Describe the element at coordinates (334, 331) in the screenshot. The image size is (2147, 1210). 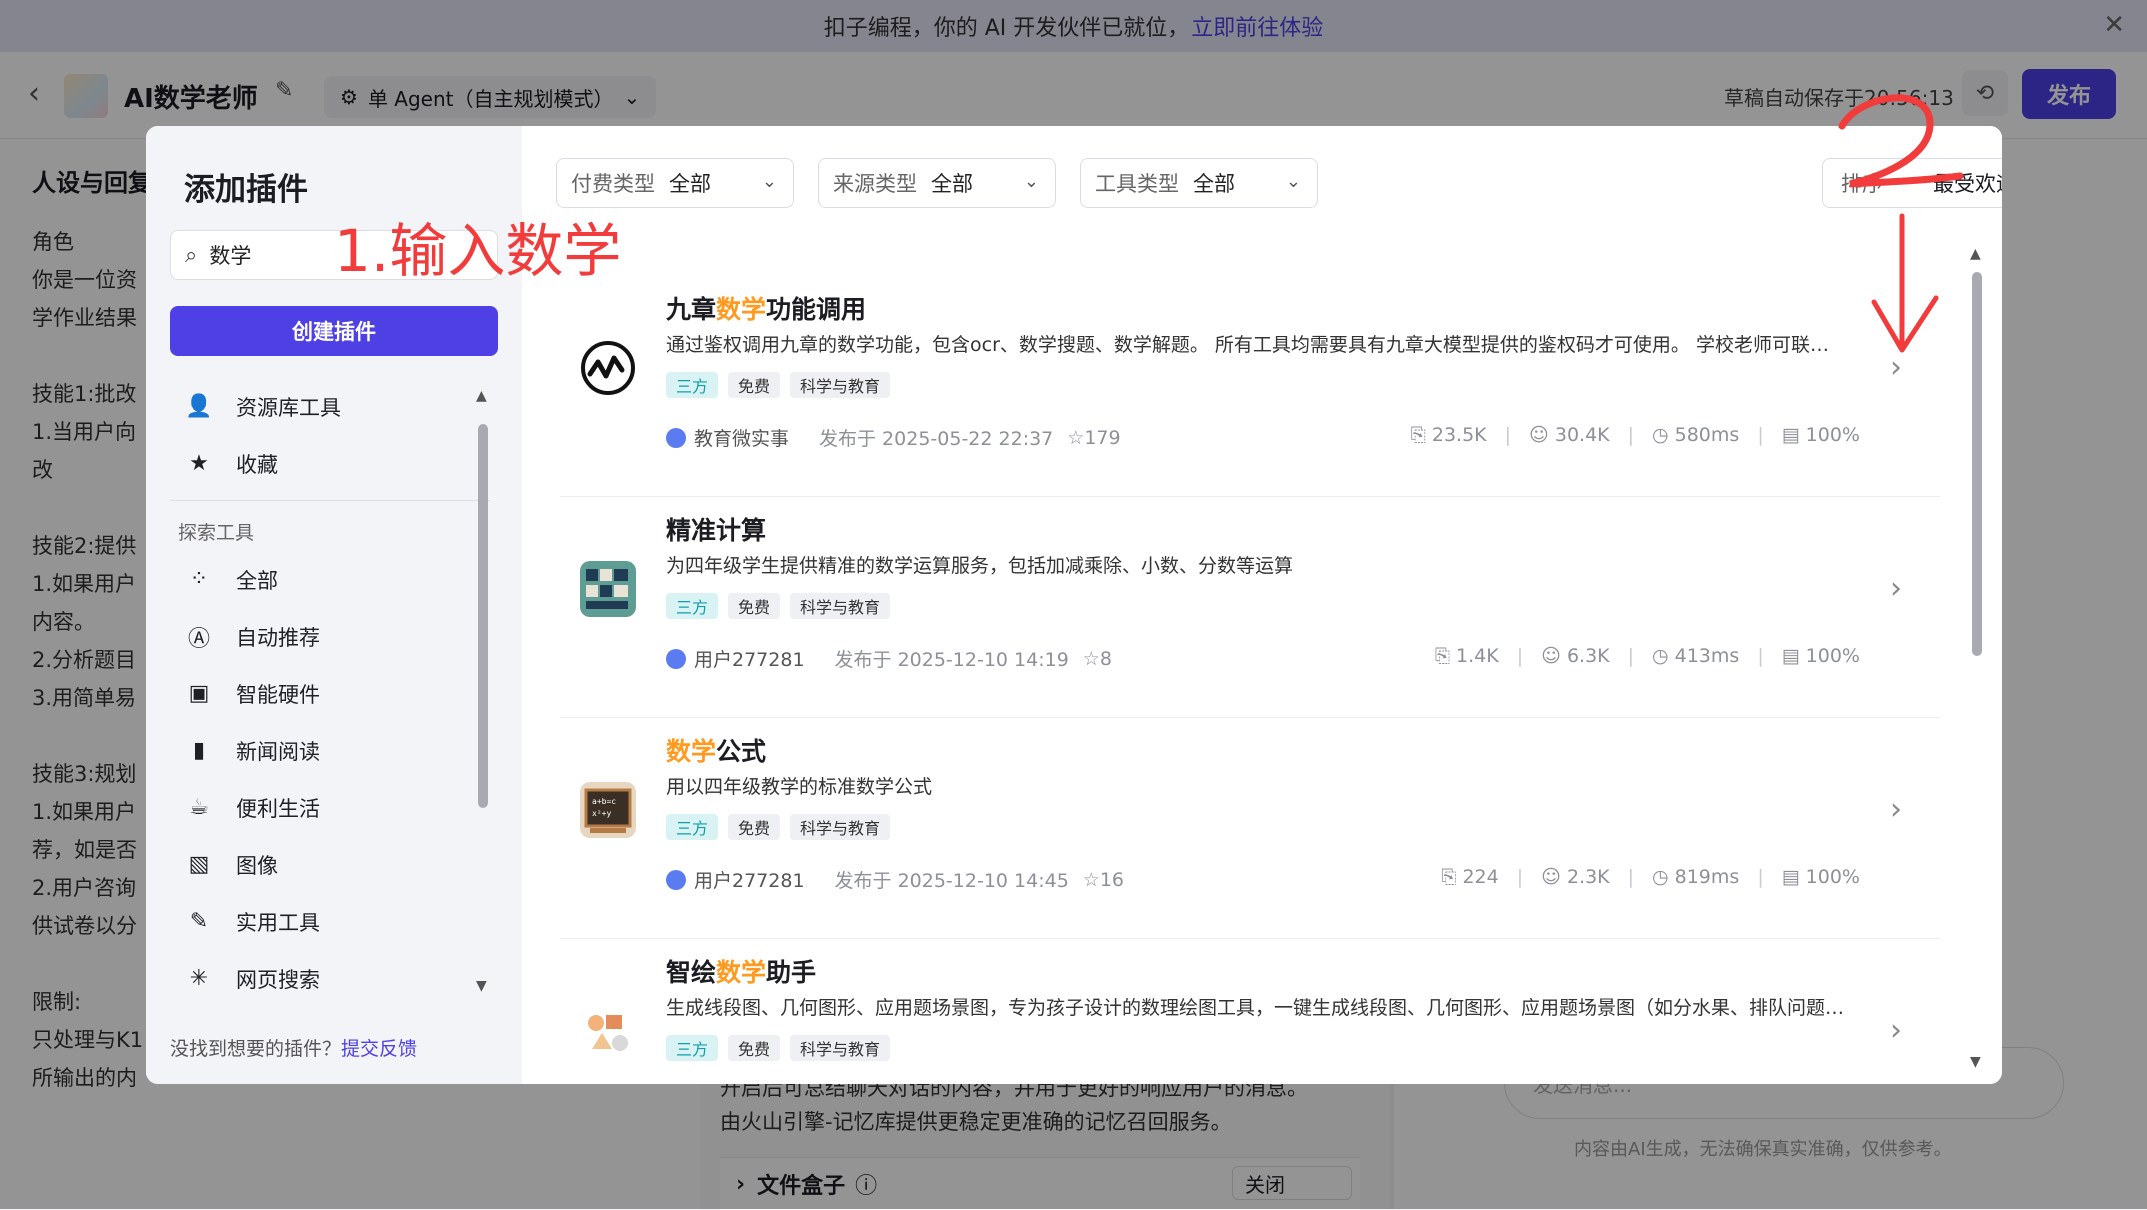
I see `create-plugin-button: 创建插件` at that location.